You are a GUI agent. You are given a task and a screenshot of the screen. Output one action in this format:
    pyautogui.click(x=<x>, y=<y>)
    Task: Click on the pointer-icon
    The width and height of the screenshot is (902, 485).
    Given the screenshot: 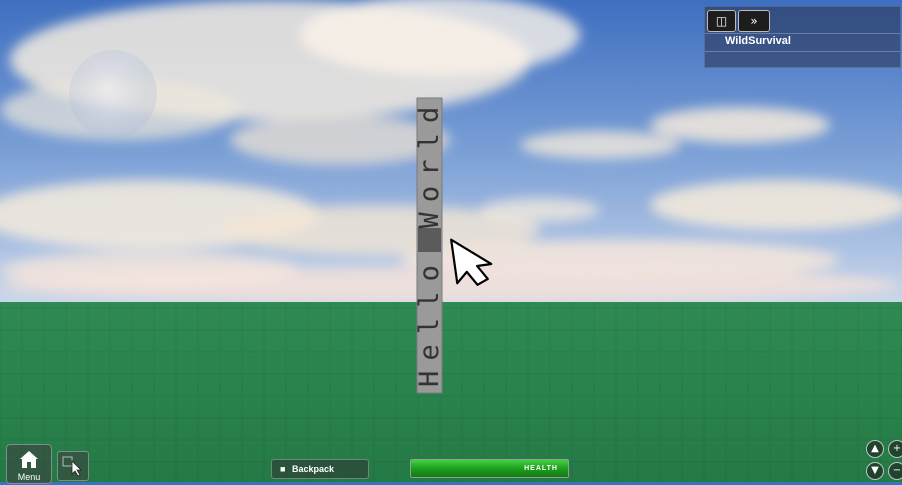 What is the action you would take?
    pyautogui.click(x=72, y=466)
    